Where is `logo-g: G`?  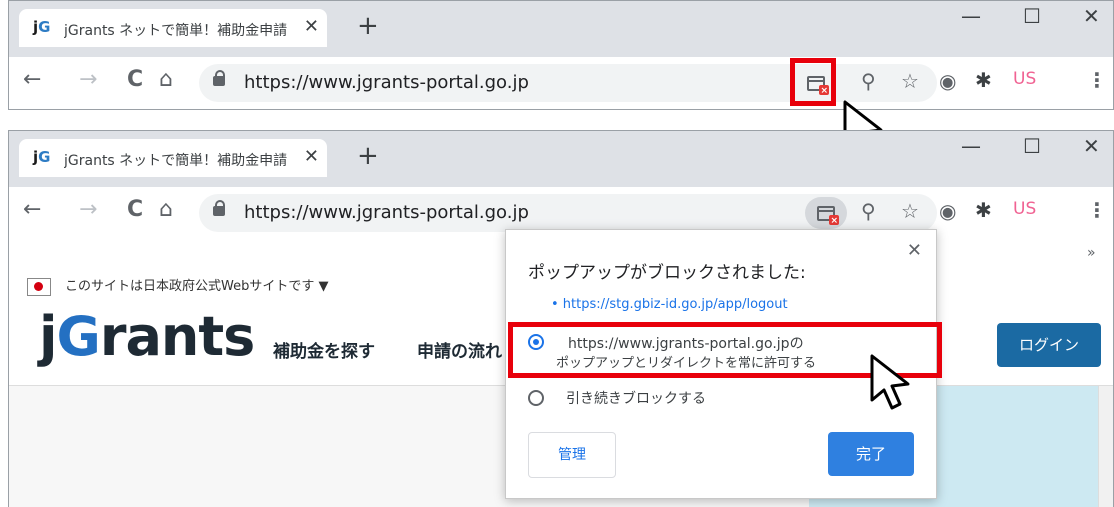
logo-g: G is located at coordinates (78, 336).